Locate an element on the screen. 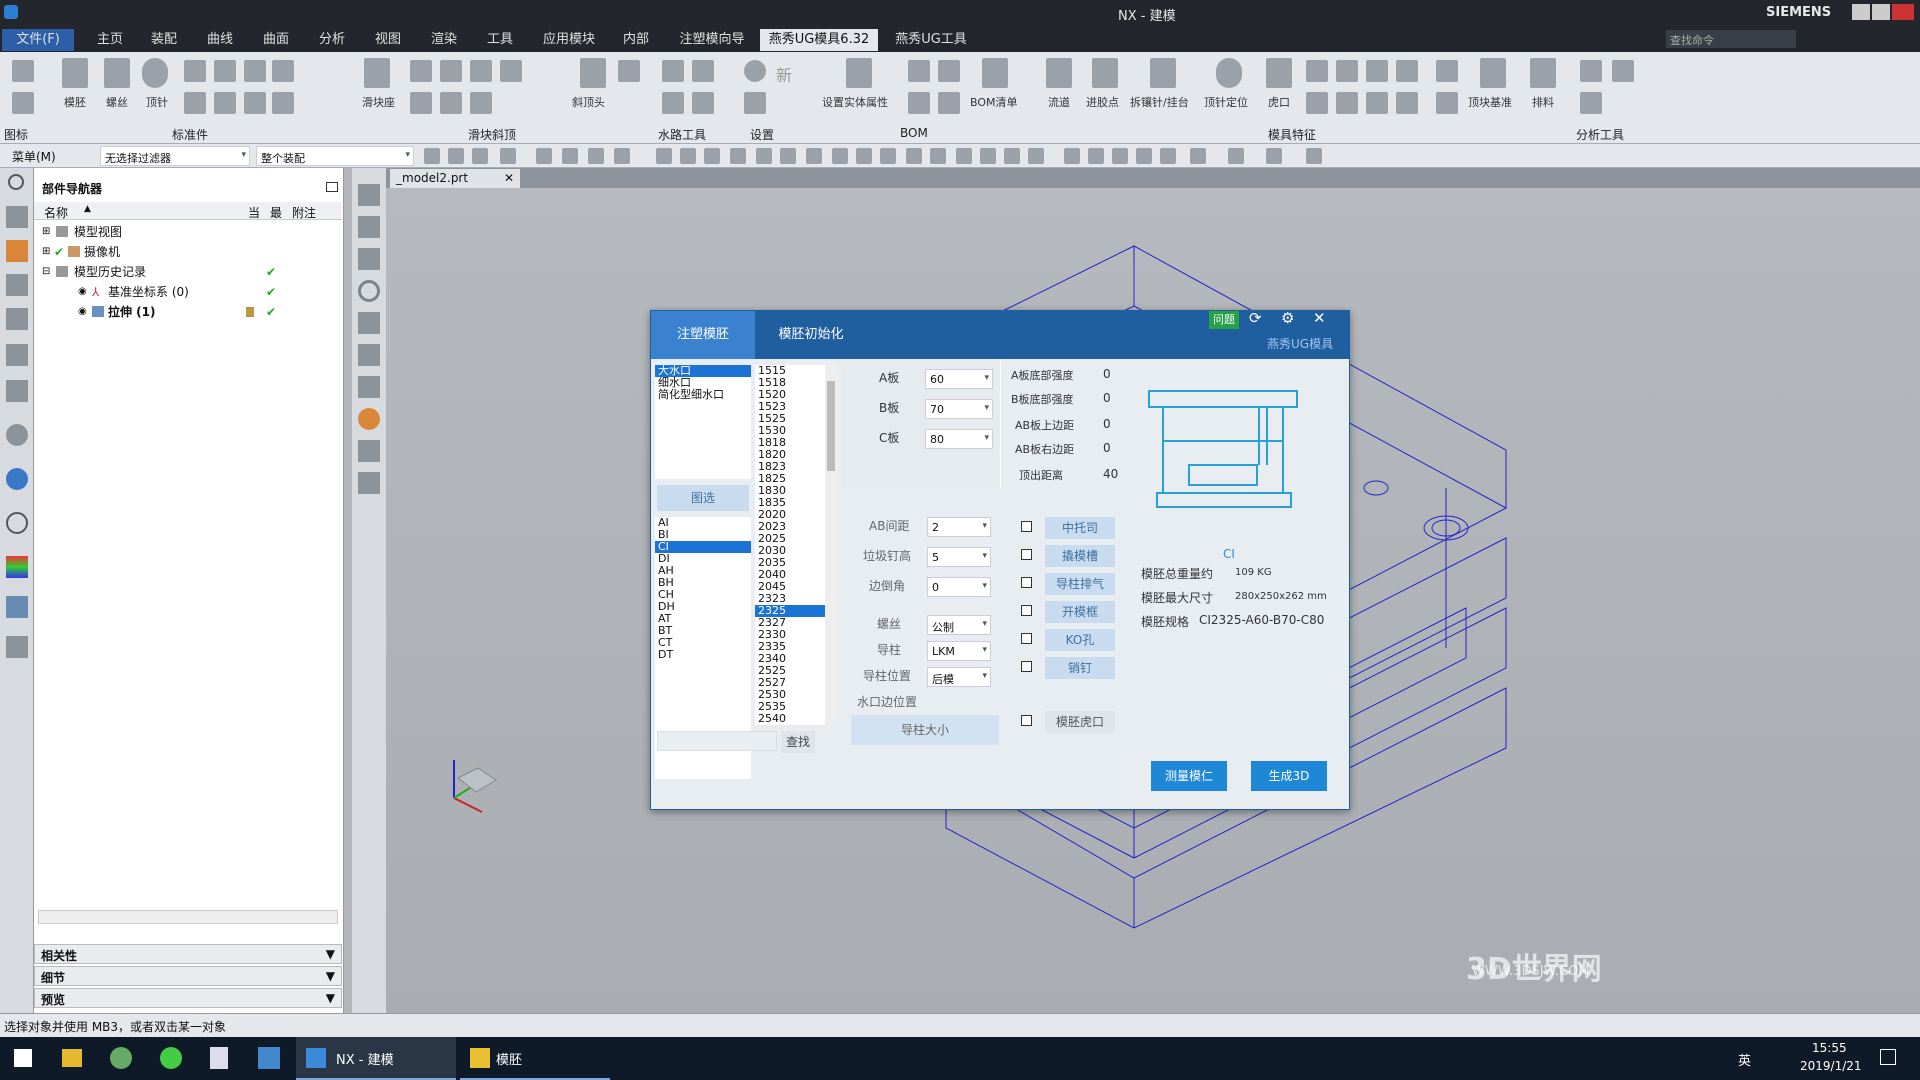 This screenshot has height=1080, width=1920. guide-vent-checkbox is located at coordinates (1026, 582).